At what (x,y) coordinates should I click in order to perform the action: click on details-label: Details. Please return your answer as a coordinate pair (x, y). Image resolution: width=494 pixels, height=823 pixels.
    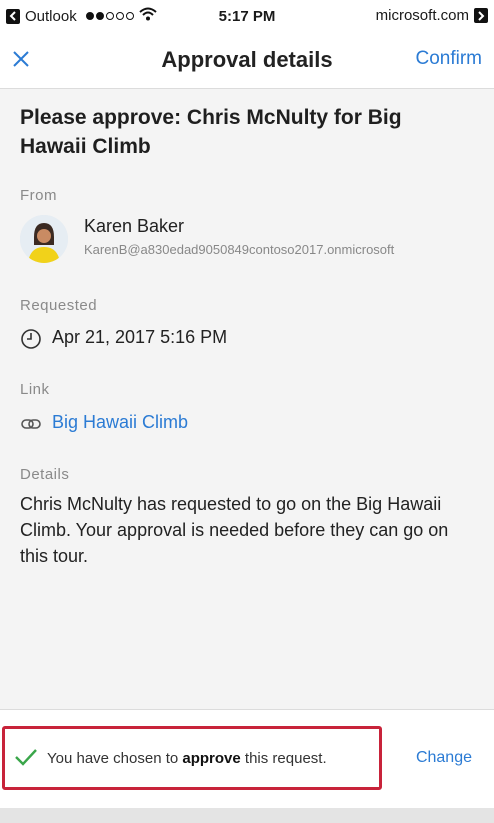
    Looking at the image, I should click on (45, 474).